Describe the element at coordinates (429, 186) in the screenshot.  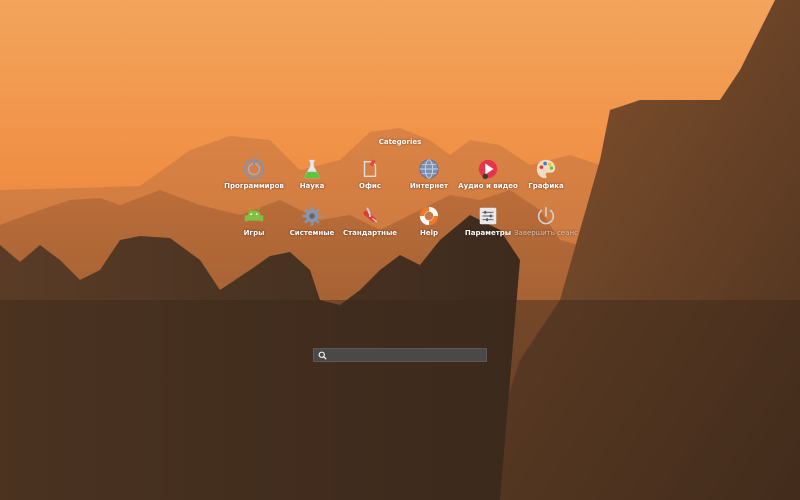
I see `category-label: Интернет` at that location.